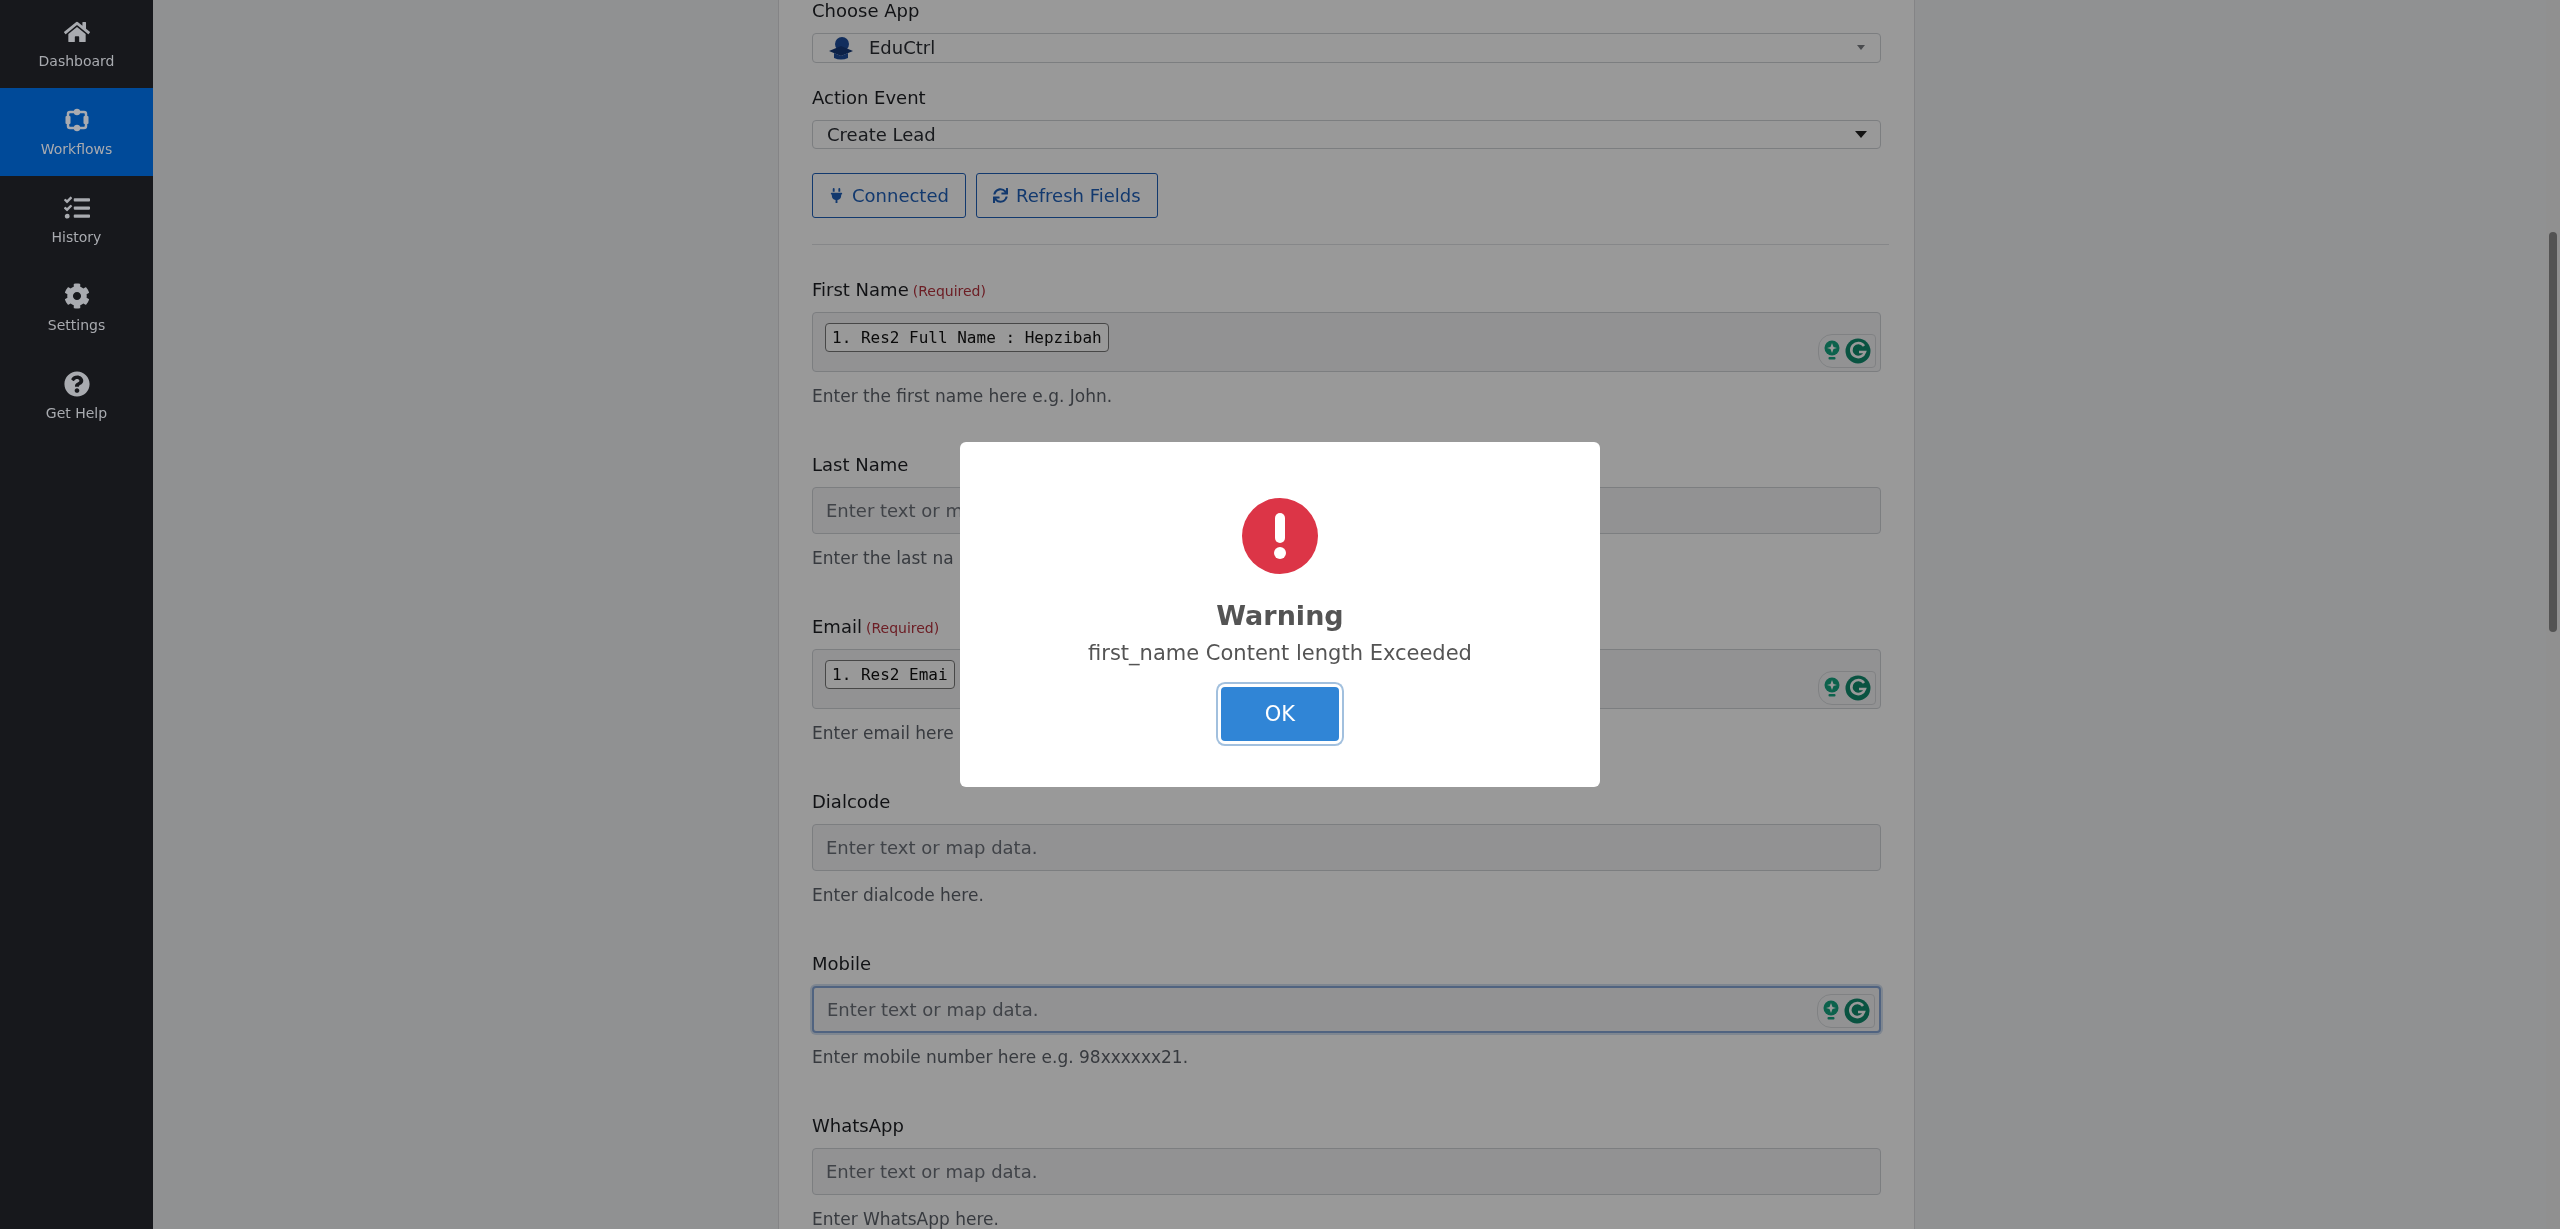 This screenshot has width=2560, height=1229. I want to click on ok-button: OK, so click(1280, 714).